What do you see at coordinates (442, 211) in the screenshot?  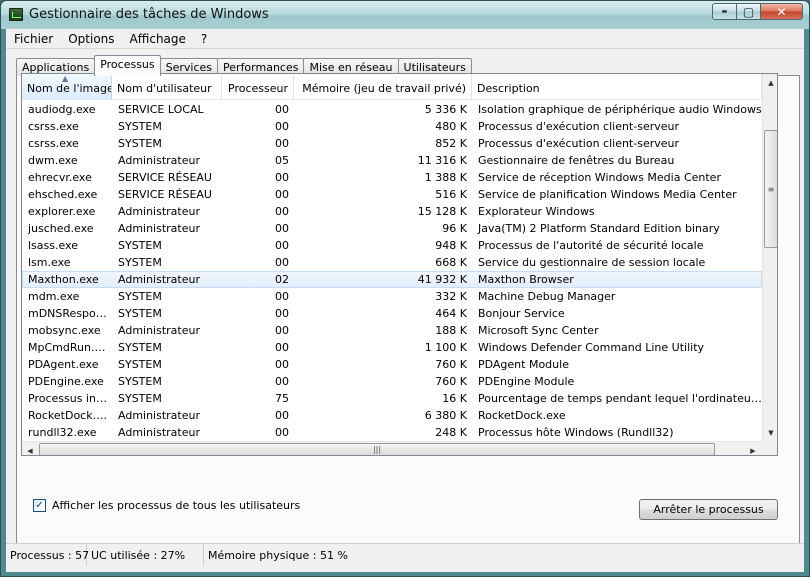 I see `cell-memory: 15 128 K` at bounding box center [442, 211].